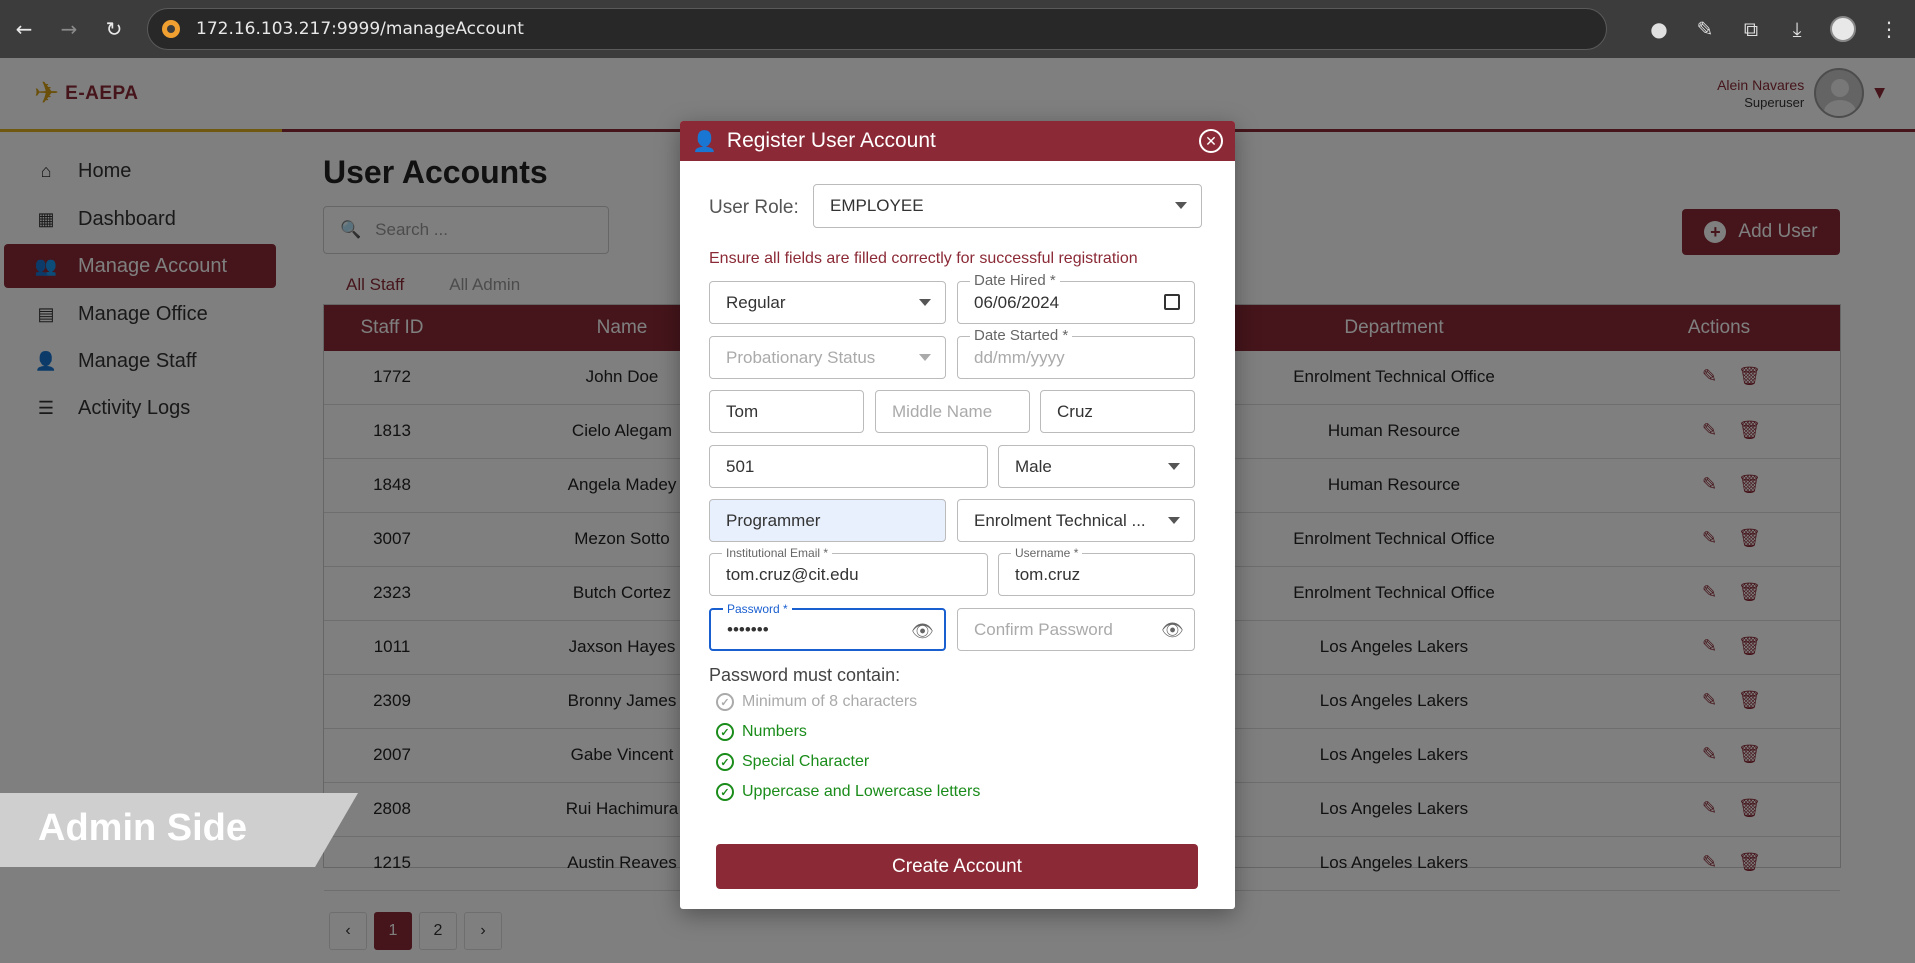 The image size is (1915, 963). I want to click on employment-type-select: Regular, so click(827, 302).